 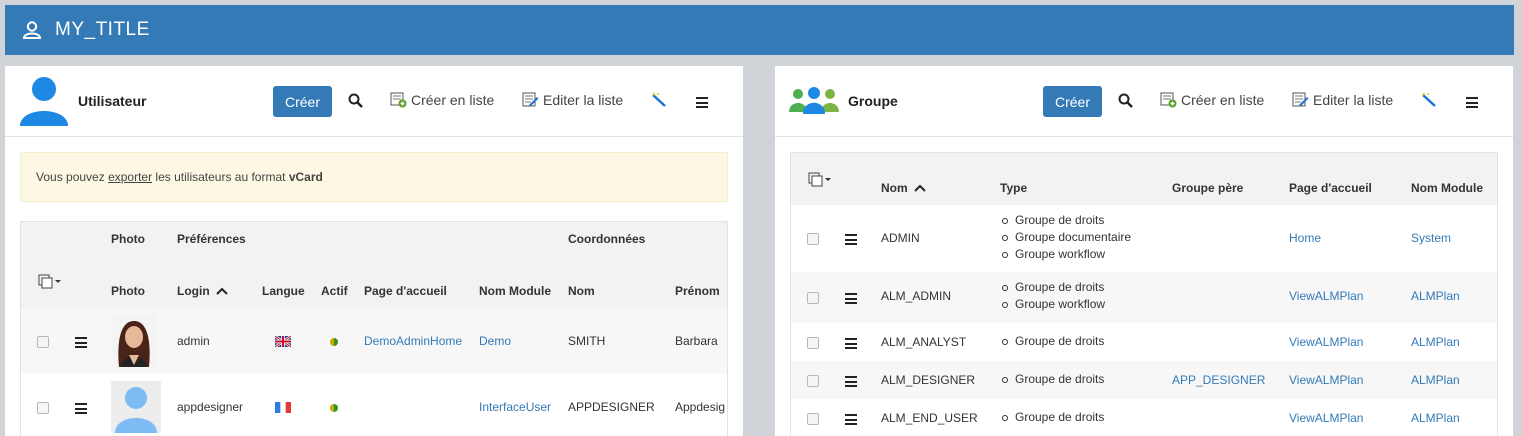 What do you see at coordinates (44, 101) in the screenshot?
I see `user-large-icon` at bounding box center [44, 101].